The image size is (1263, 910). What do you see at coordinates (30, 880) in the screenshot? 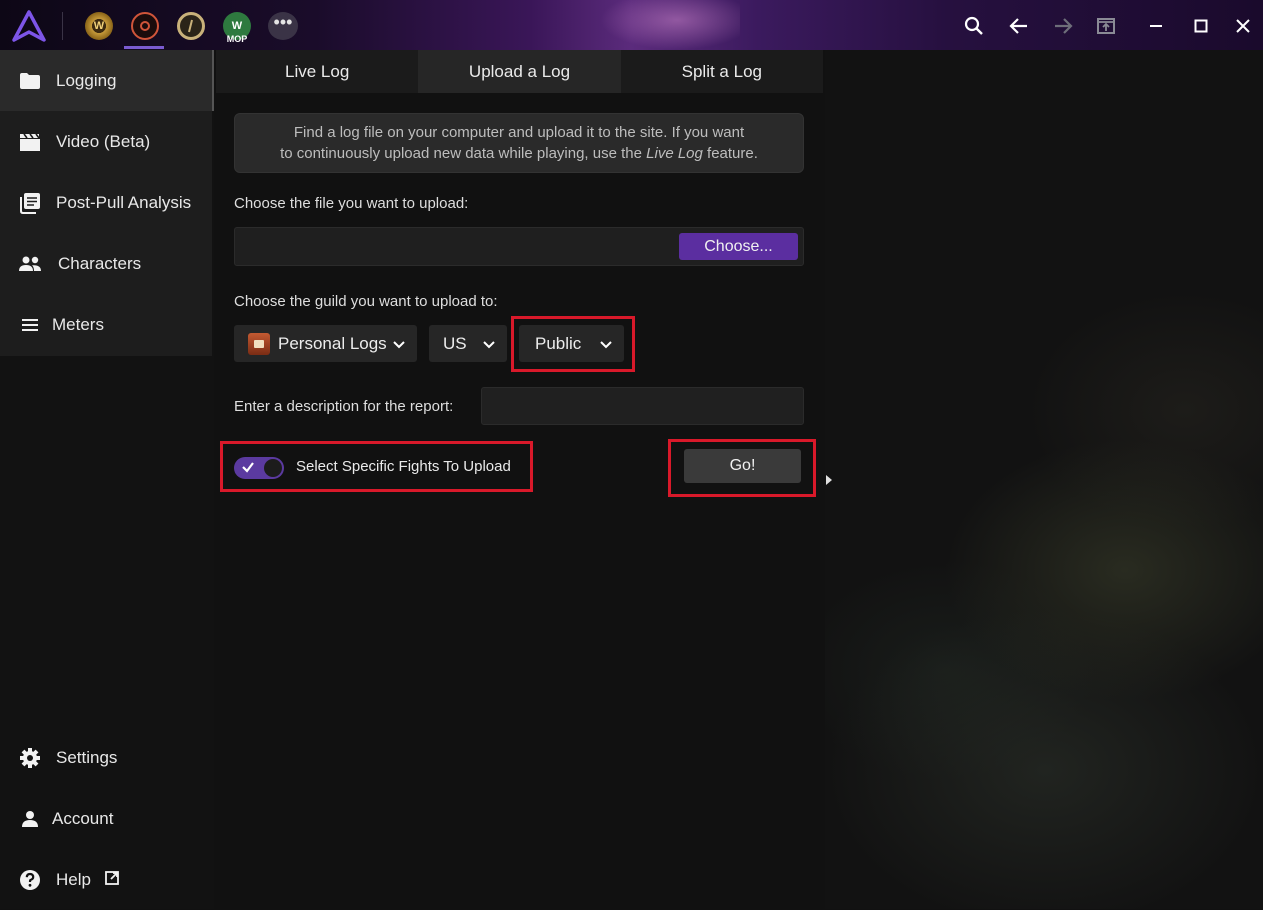
I see `help-icon` at bounding box center [30, 880].